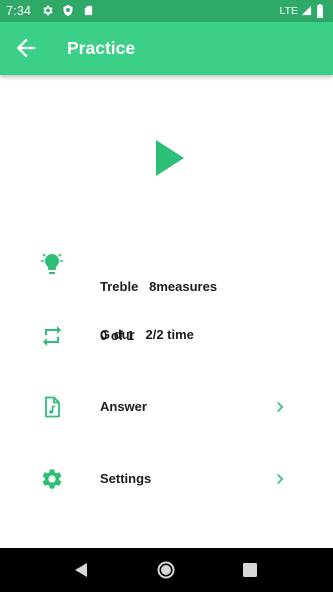 The image size is (333, 592). Describe the element at coordinates (88, 10) in the screenshot. I see `sdcard-status-icon` at that location.